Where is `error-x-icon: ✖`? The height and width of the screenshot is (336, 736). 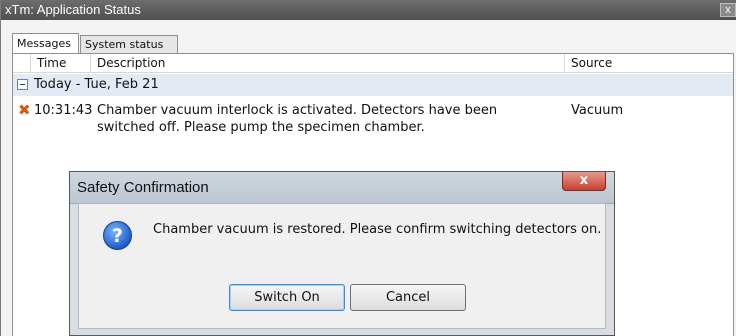
error-x-icon: ✖ is located at coordinates (24, 110).